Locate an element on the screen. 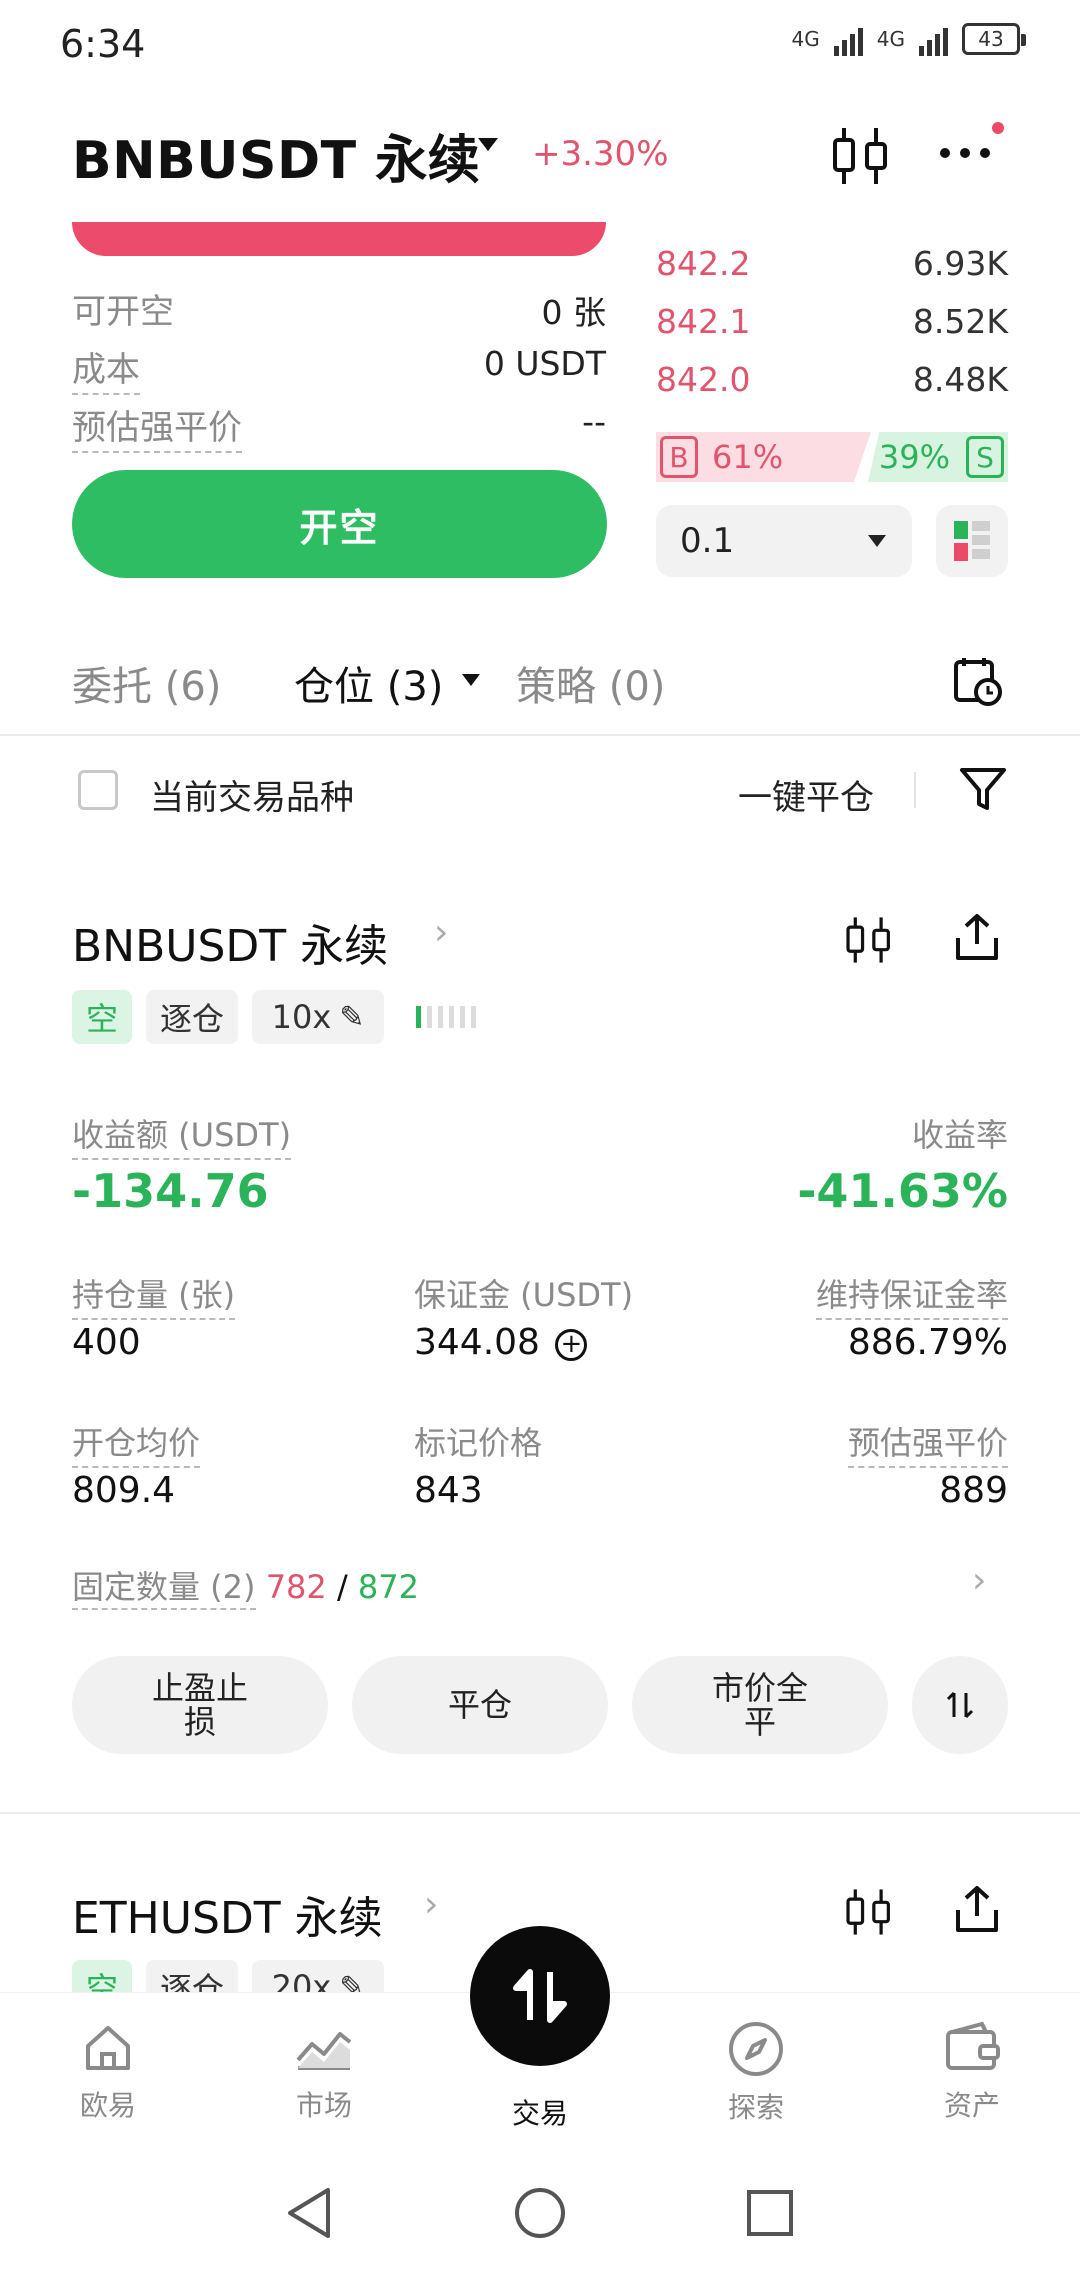 This screenshot has height=2280, width=1080. close-position-button: 平仓 is located at coordinates (480, 1705).